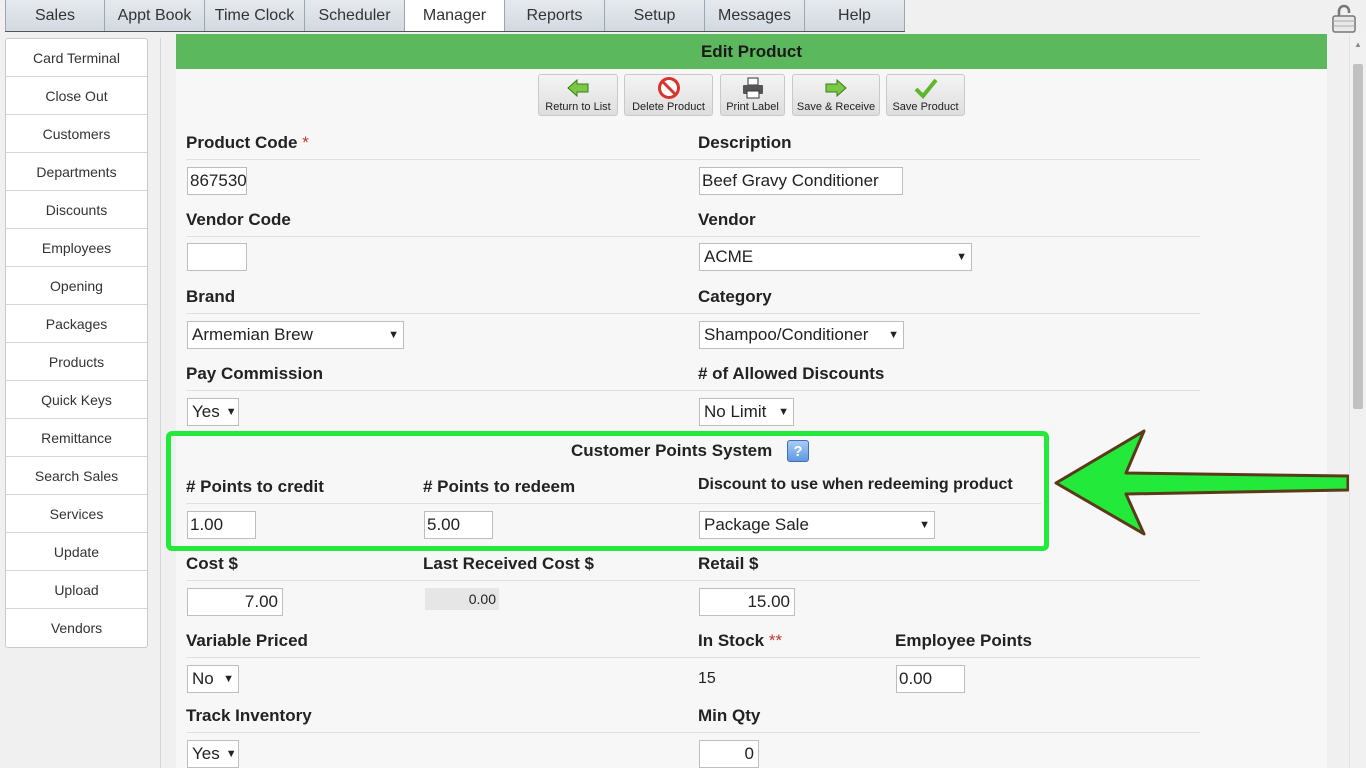  Describe the element at coordinates (835, 257) in the screenshot. I see `vendor-select: ACME ▼` at that location.